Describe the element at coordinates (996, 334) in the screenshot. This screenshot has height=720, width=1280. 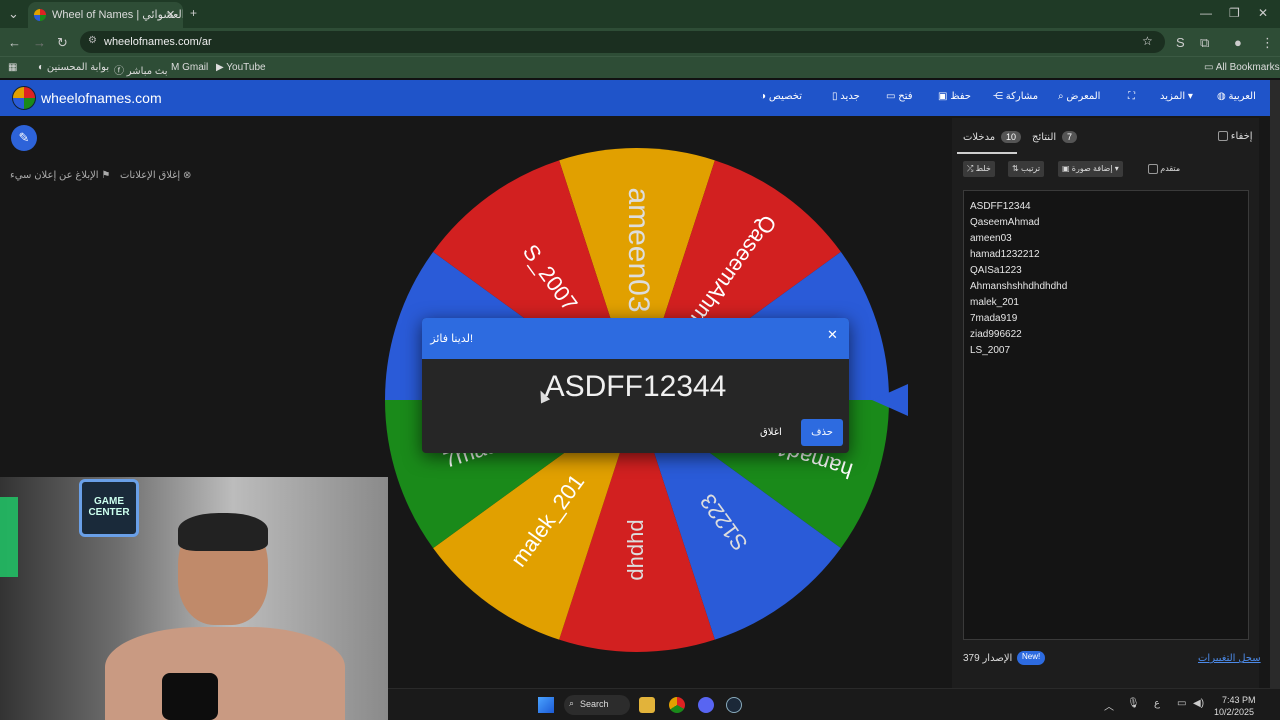
I see `list-item: ziad996622` at that location.